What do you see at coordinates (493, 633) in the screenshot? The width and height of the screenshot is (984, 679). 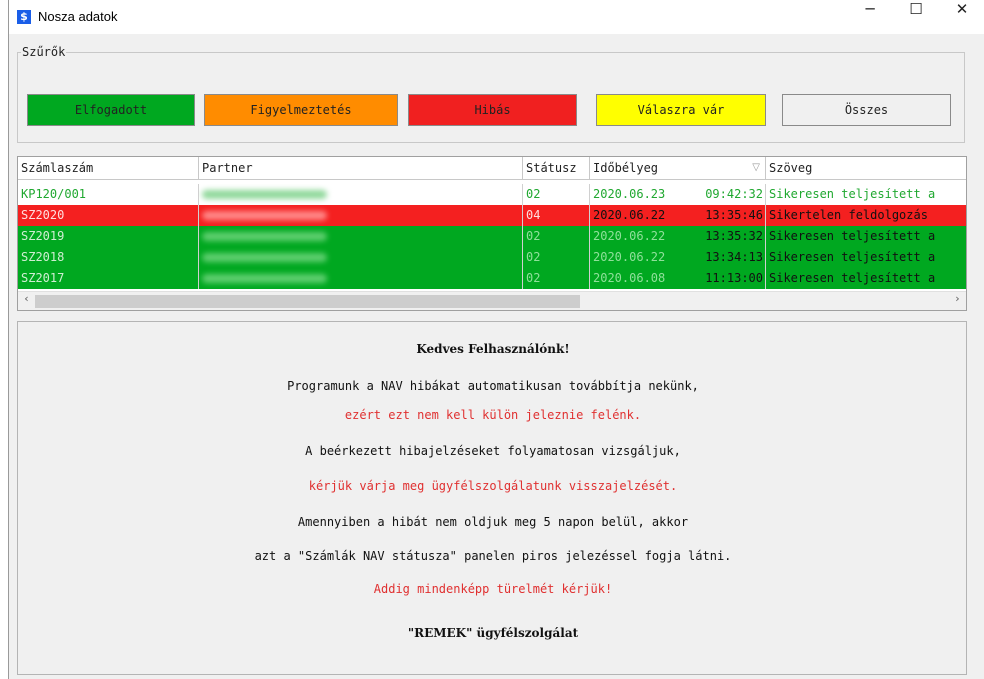 I see `signature-text: "REMEK" ügyfélszolgálat` at bounding box center [493, 633].